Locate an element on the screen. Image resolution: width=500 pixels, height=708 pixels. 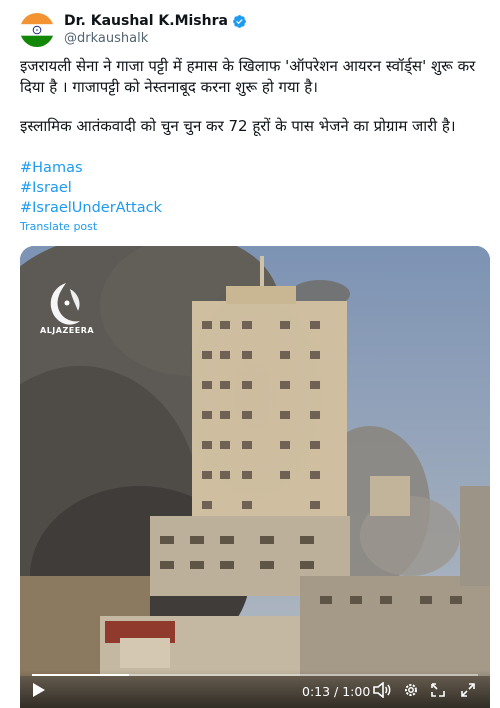
video-time: 0:13 / 1:00 is located at coordinates (336, 691).